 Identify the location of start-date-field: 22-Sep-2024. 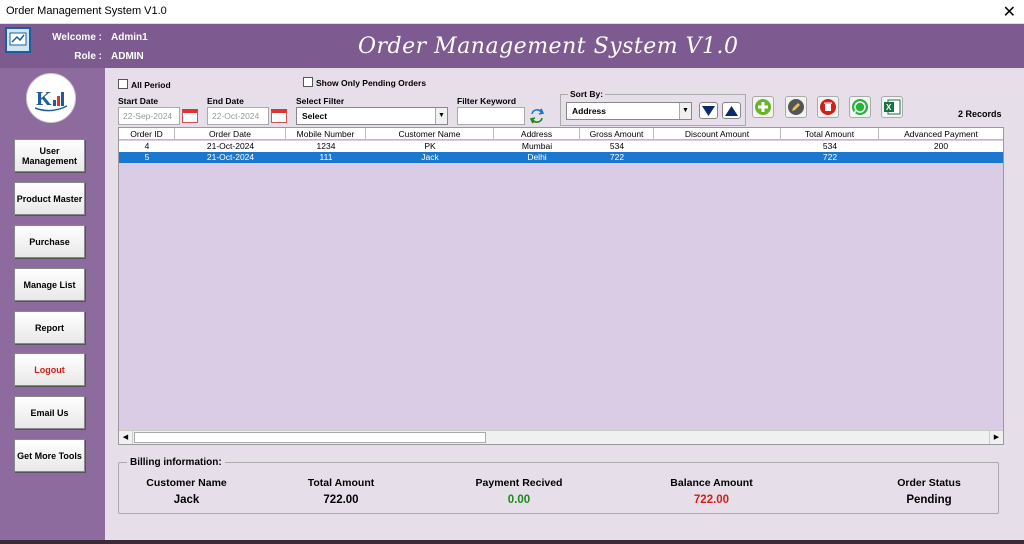
(149, 116).